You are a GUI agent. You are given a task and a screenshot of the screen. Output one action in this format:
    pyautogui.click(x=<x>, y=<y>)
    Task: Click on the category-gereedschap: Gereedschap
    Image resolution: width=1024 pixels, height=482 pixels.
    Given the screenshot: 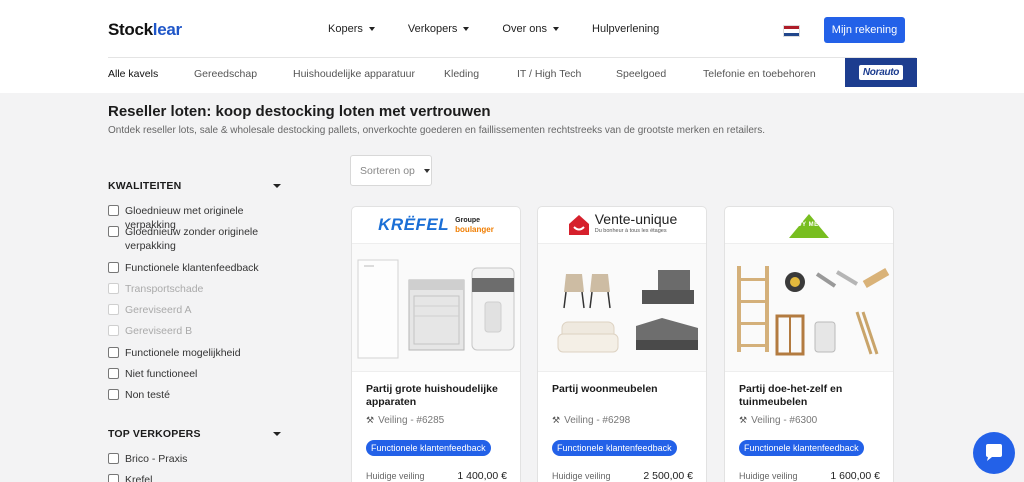 What is the action you would take?
    pyautogui.click(x=225, y=74)
    